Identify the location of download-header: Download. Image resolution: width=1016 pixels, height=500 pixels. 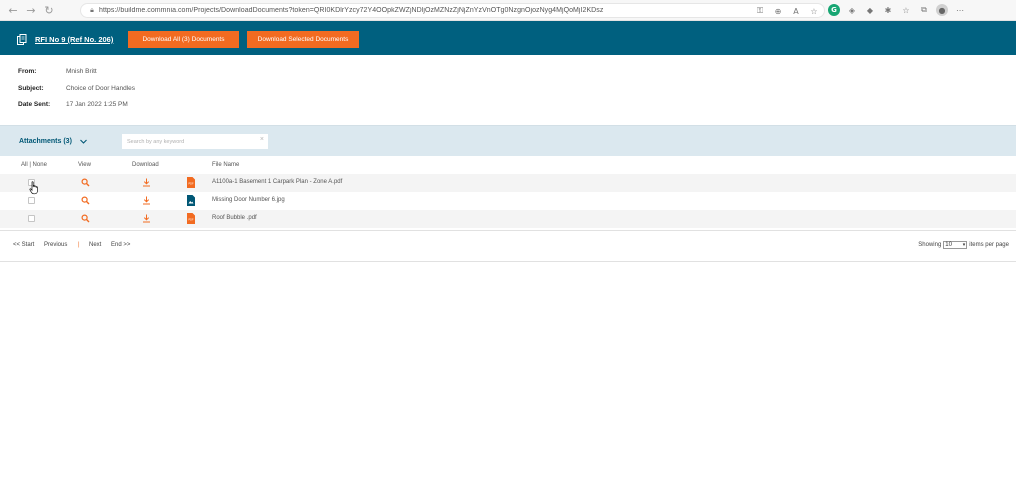
(145, 165).